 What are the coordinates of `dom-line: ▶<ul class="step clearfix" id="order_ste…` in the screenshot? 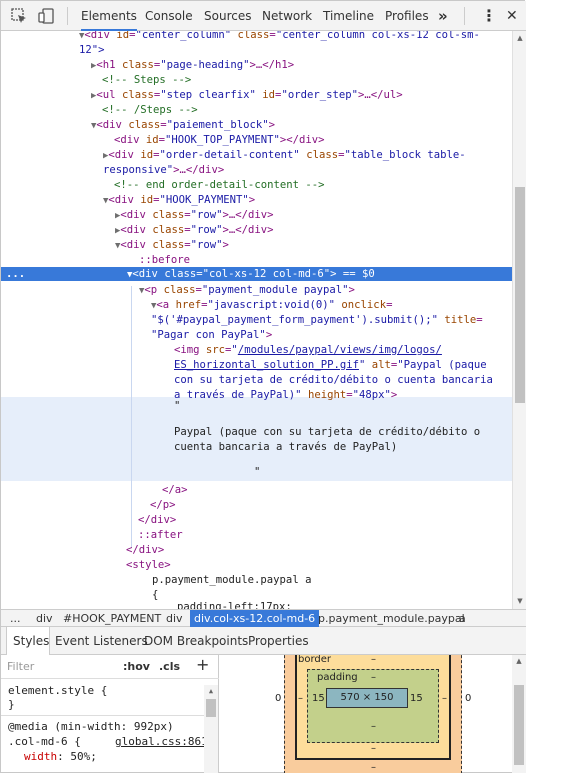 It's located at (301, 95).